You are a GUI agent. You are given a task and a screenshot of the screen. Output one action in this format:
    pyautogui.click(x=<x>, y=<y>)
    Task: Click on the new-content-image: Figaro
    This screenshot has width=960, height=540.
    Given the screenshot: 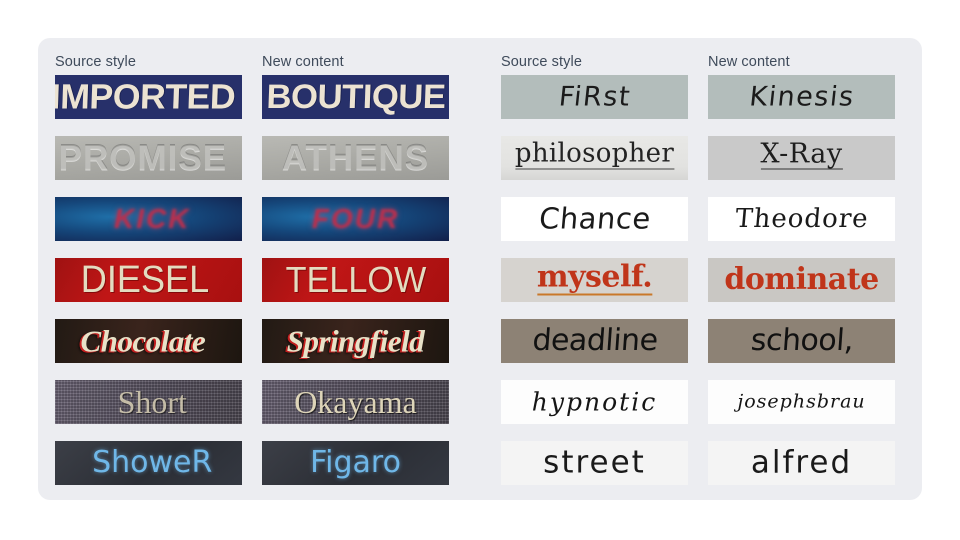 What is the action you would take?
    pyautogui.click(x=355, y=463)
    